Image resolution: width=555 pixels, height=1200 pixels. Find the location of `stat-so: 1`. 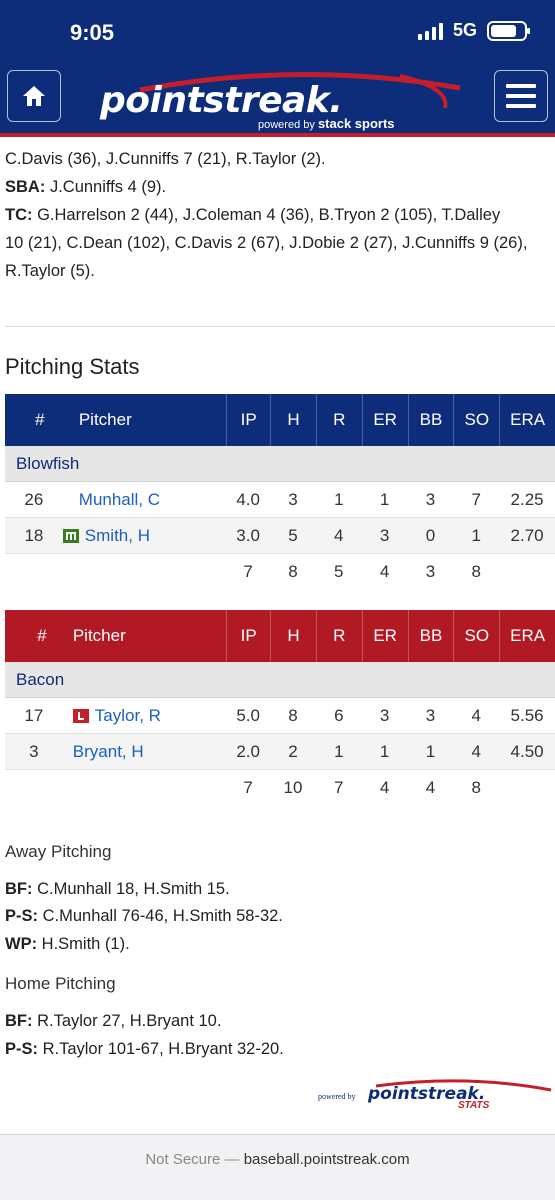

stat-so: 1 is located at coordinates (476, 535).